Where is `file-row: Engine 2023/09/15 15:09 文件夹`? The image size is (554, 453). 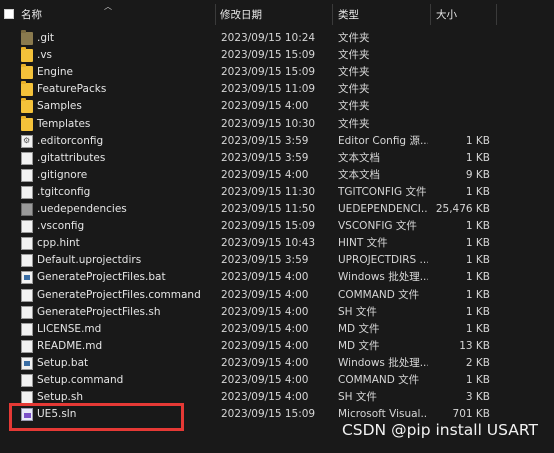
file-row: Engine 2023/09/15 15:09 文件夹 is located at coordinates (277, 72).